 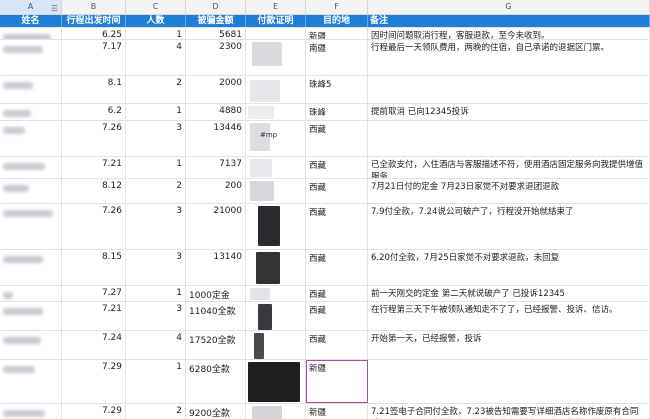 What do you see at coordinates (156, 226) in the screenshot?
I see `cell-people: 3` at bounding box center [156, 226].